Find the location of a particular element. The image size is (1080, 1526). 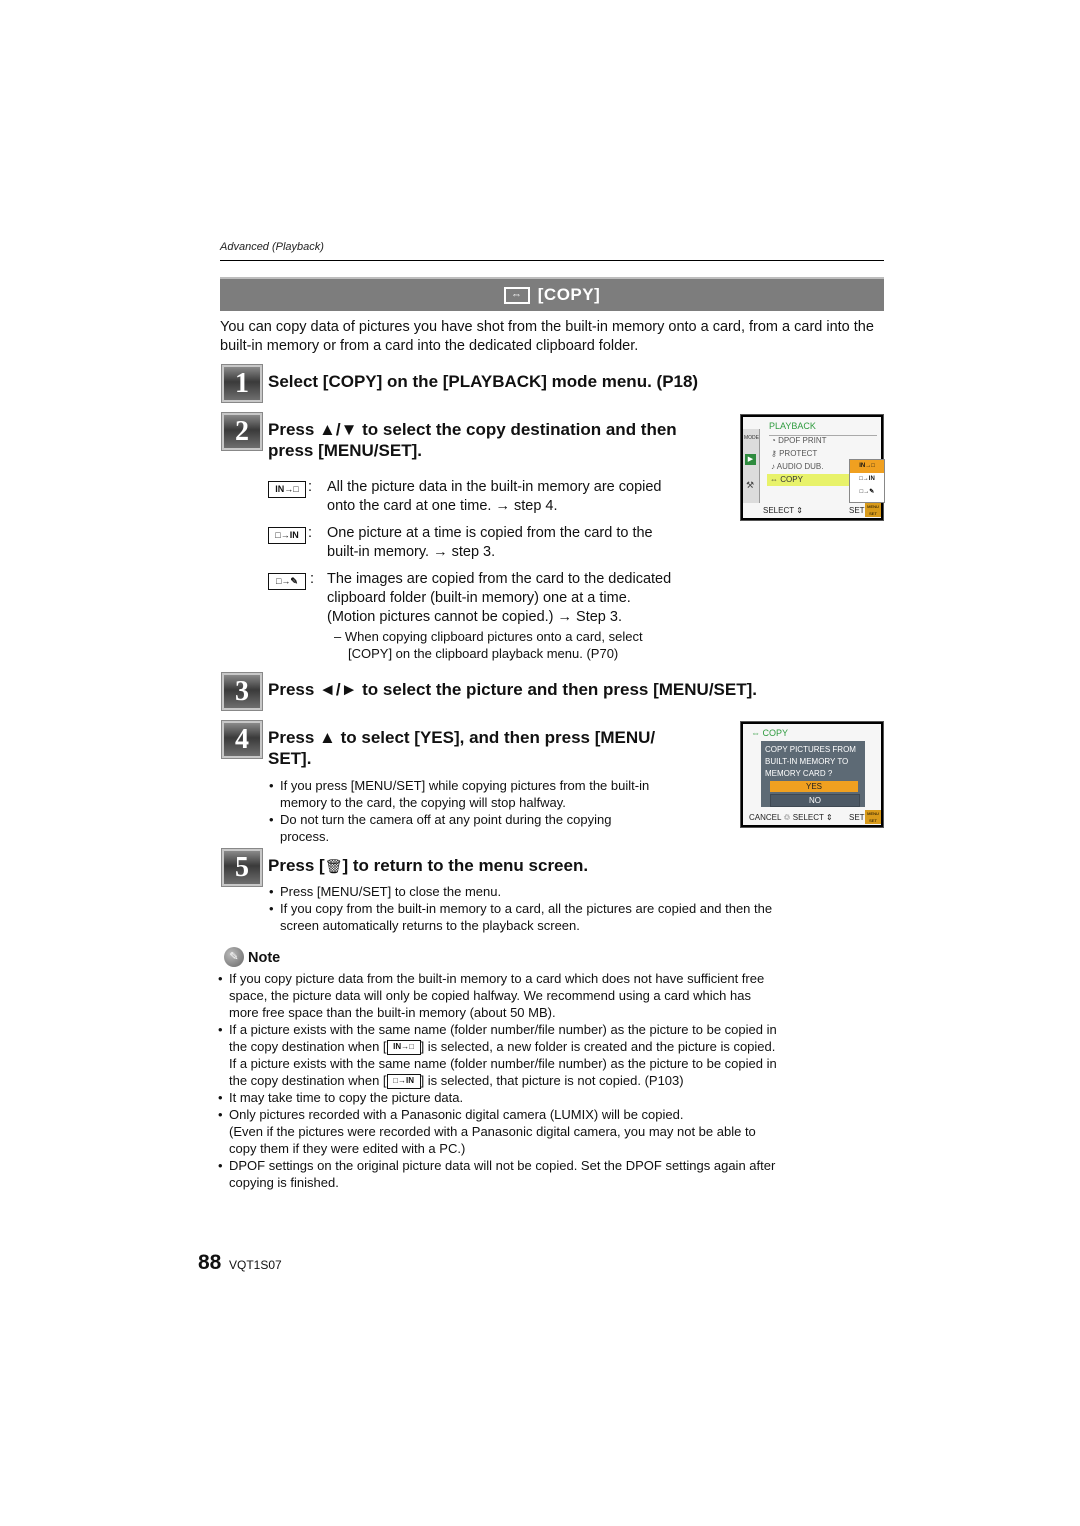

confirm-message-line: MEMORY CARD ? is located at coordinates (799, 773).